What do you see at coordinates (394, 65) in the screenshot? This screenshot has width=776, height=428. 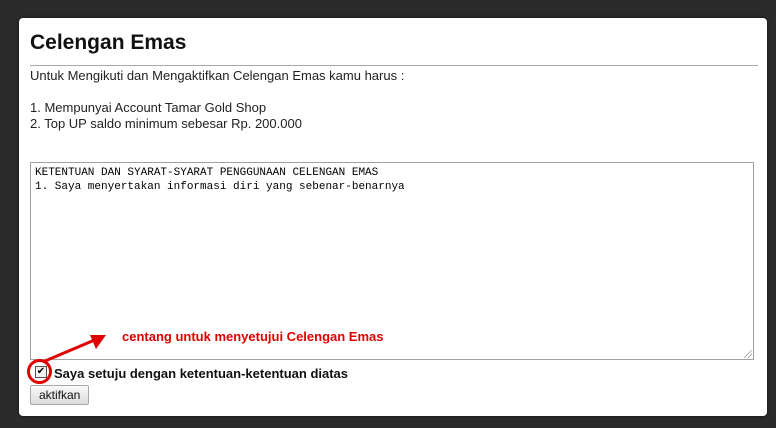 I see `title-divider` at bounding box center [394, 65].